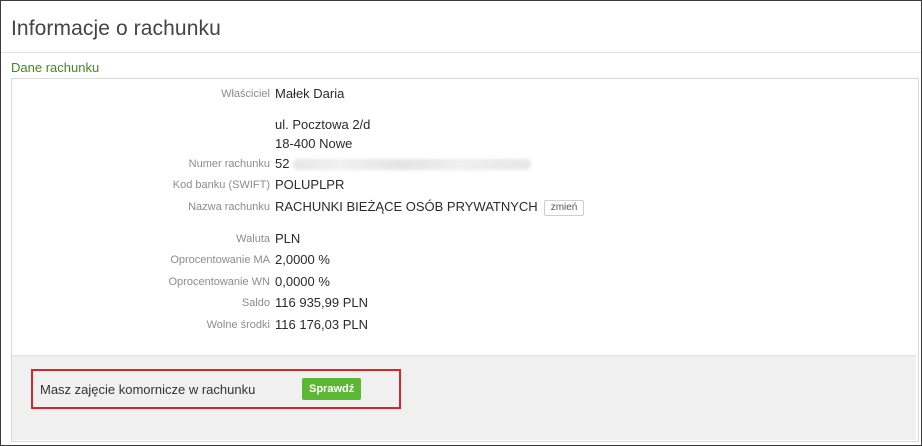 This screenshot has height=446, width=922. I want to click on detail-row-currency: Waluta PLN, so click(465, 240).